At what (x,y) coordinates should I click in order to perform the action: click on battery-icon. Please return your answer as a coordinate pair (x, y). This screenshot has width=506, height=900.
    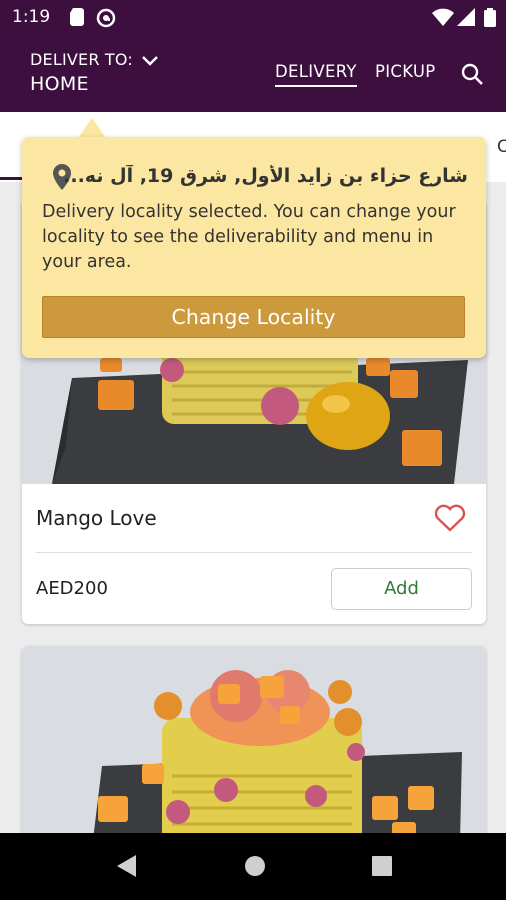
    Looking at the image, I should click on (490, 19).